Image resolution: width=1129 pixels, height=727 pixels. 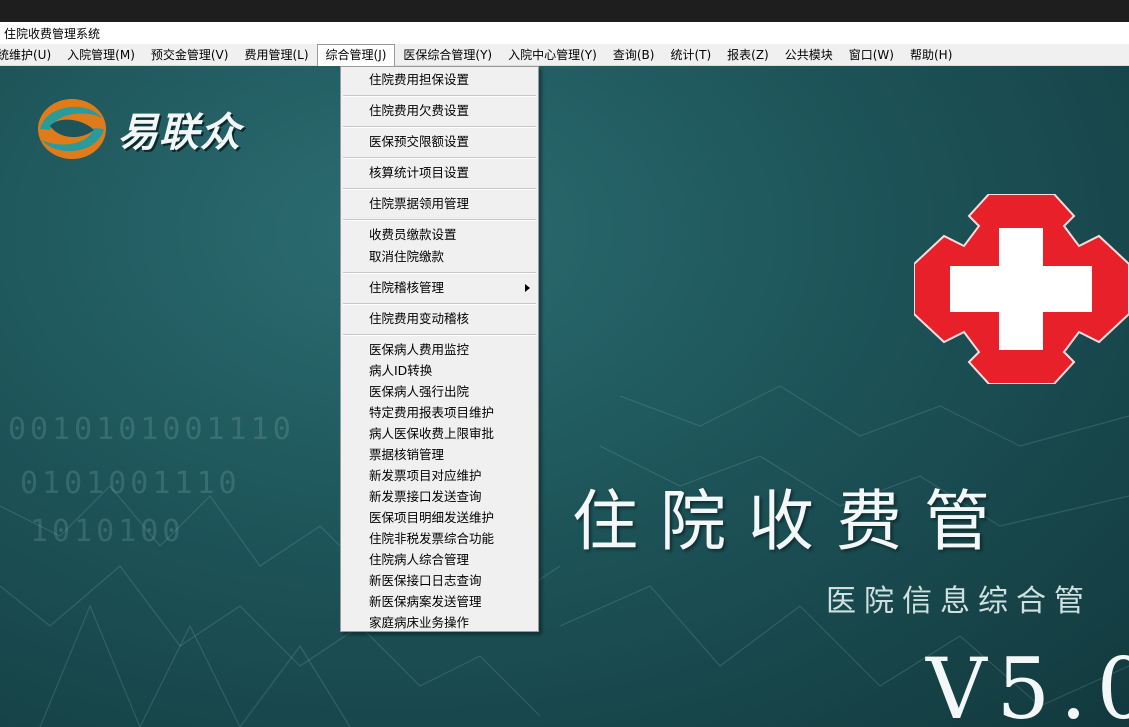 What do you see at coordinates (439, 517) in the screenshot?
I see `menu-item-insurance-detail-send: 医保项目明细发送维护` at bounding box center [439, 517].